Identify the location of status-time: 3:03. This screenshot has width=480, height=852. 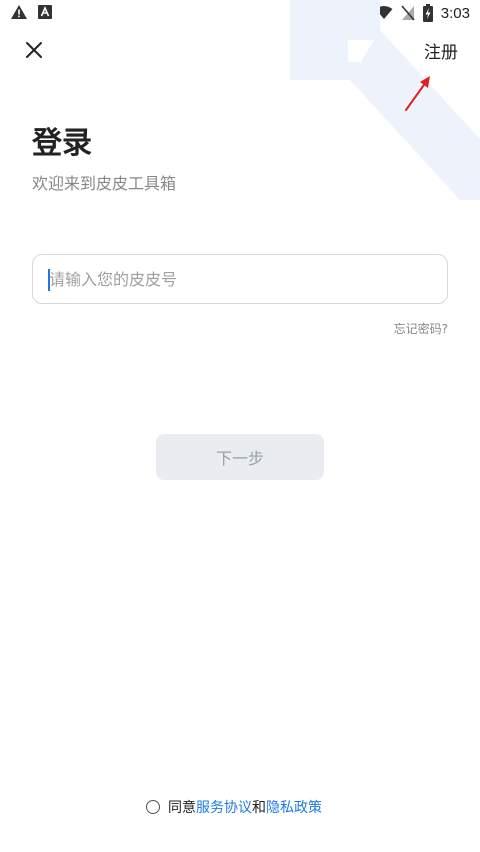
(455, 13).